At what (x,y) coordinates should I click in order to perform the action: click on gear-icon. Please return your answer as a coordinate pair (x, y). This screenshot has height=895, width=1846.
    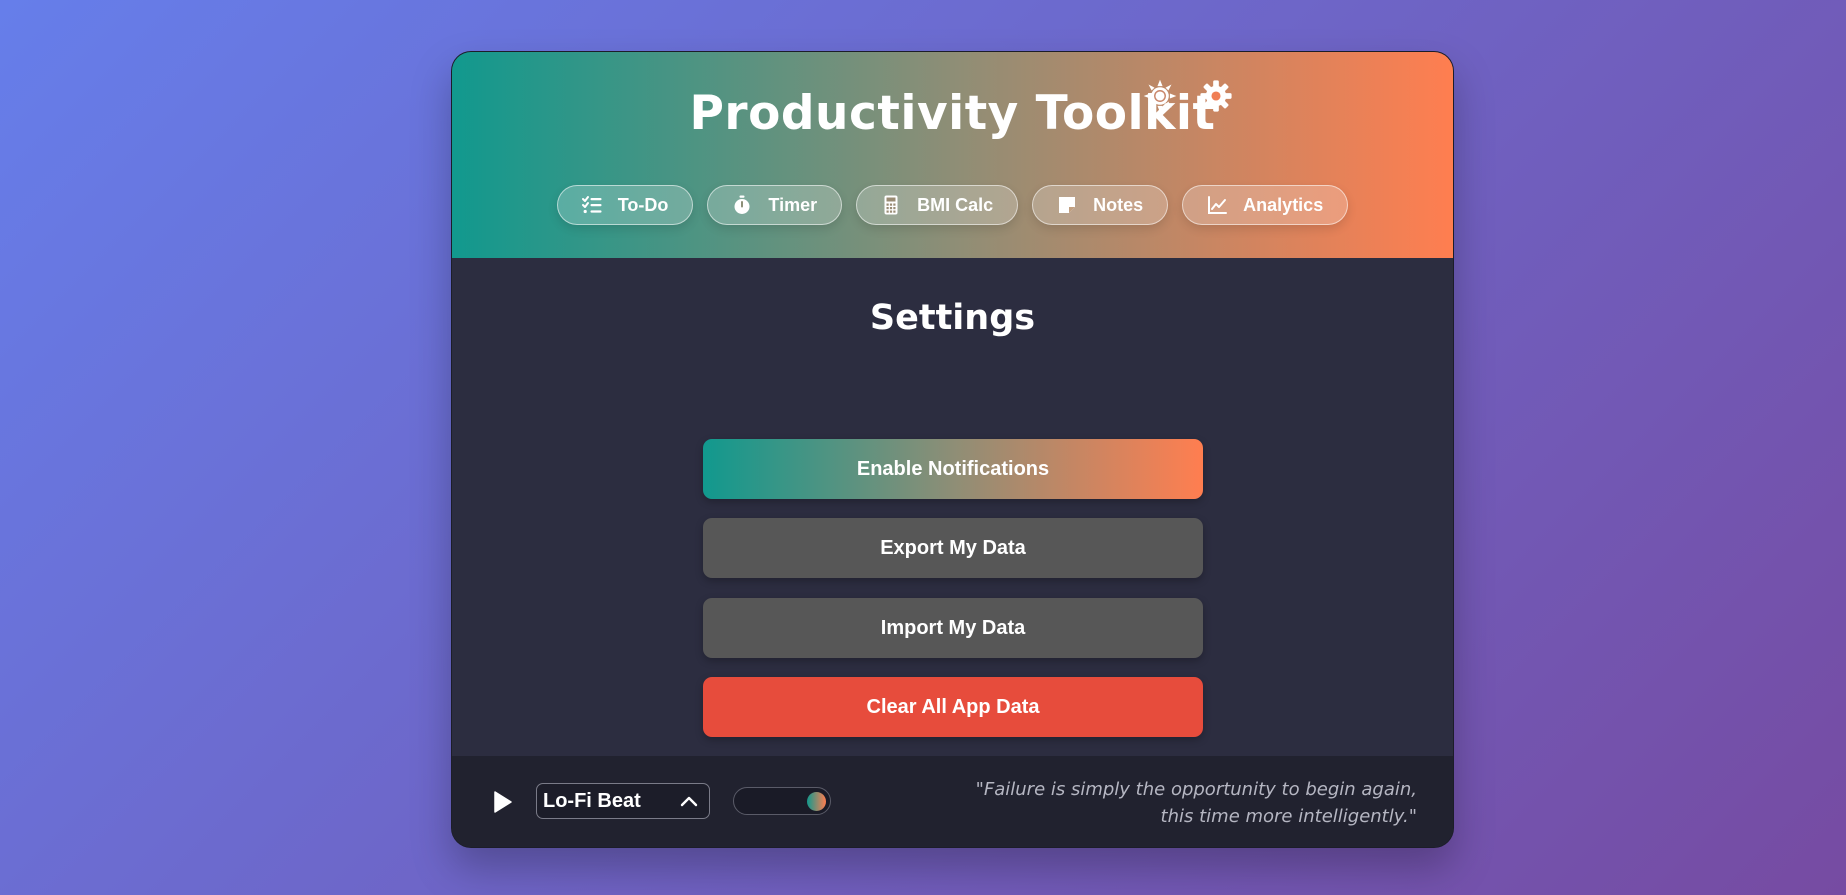
    Looking at the image, I should click on (1216, 96).